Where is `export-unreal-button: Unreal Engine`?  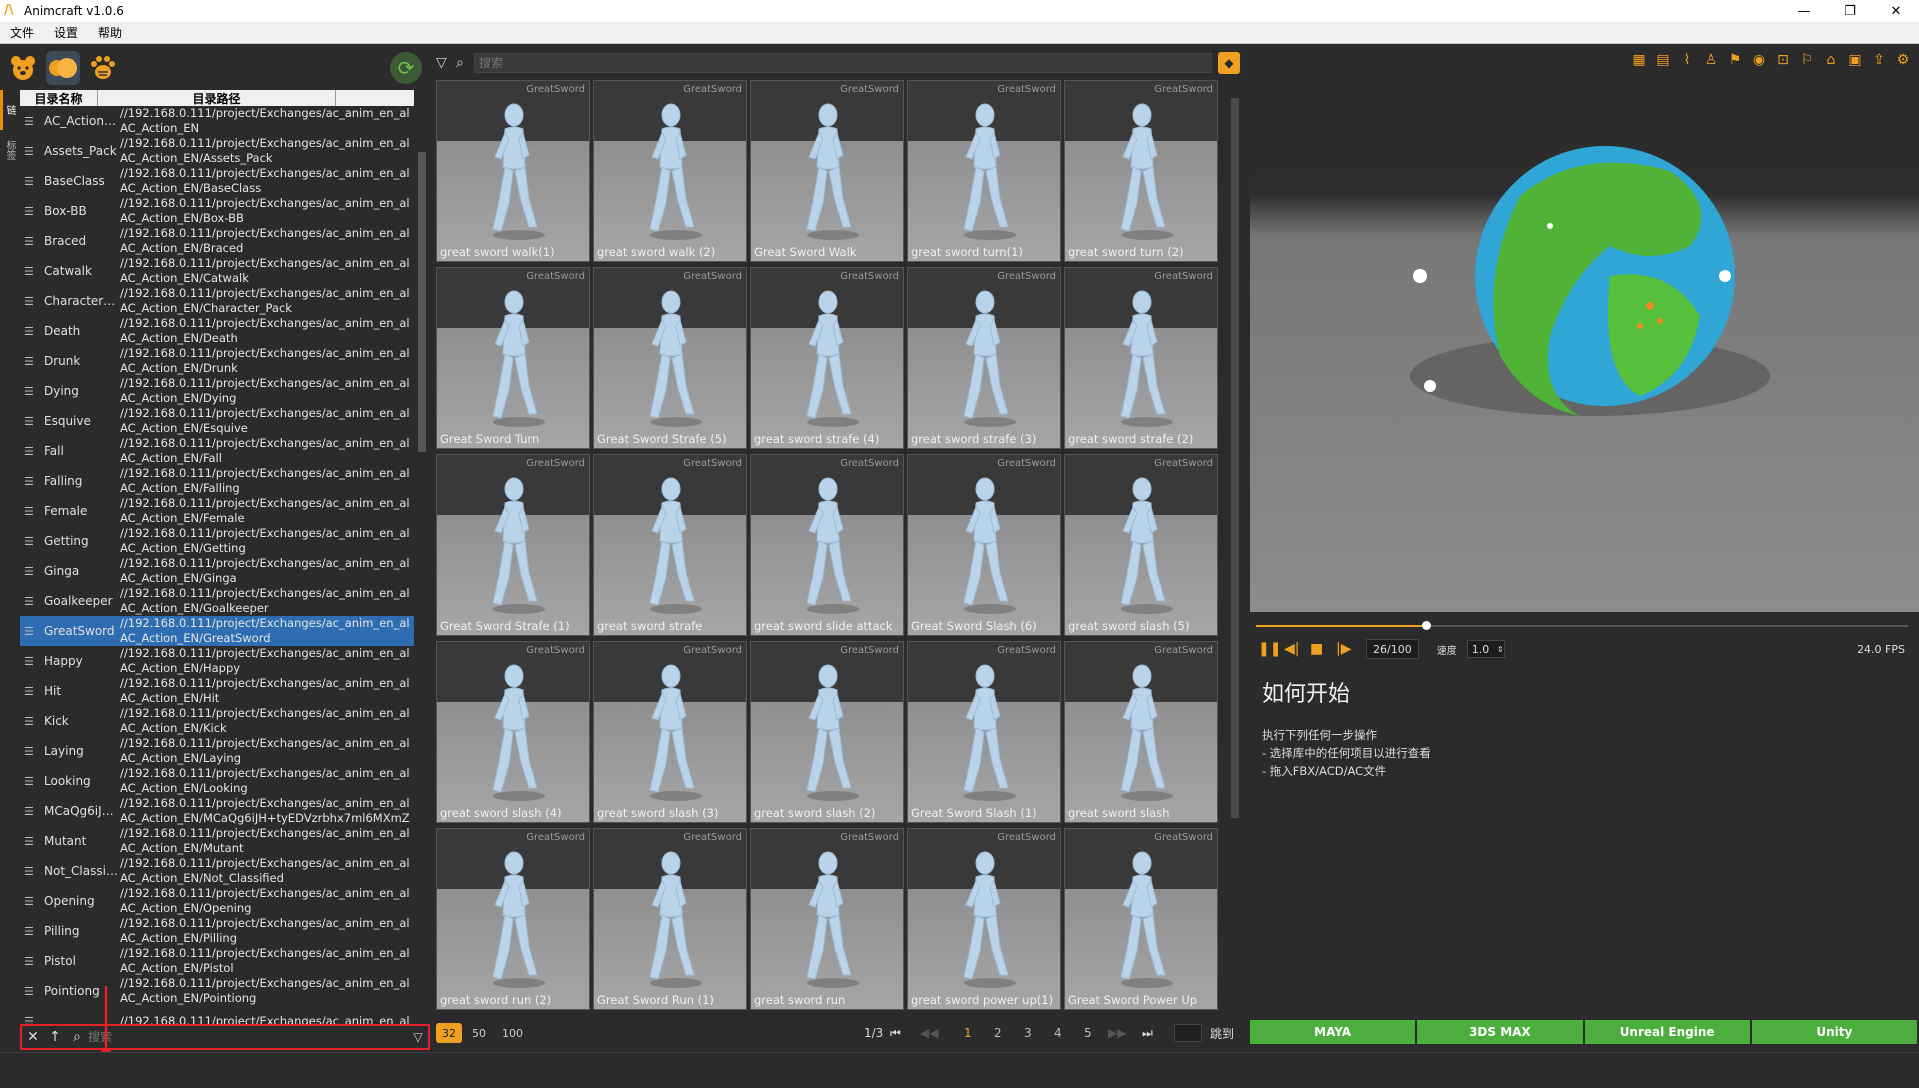
export-unreal-button: Unreal Engine is located at coordinates (1667, 1032).